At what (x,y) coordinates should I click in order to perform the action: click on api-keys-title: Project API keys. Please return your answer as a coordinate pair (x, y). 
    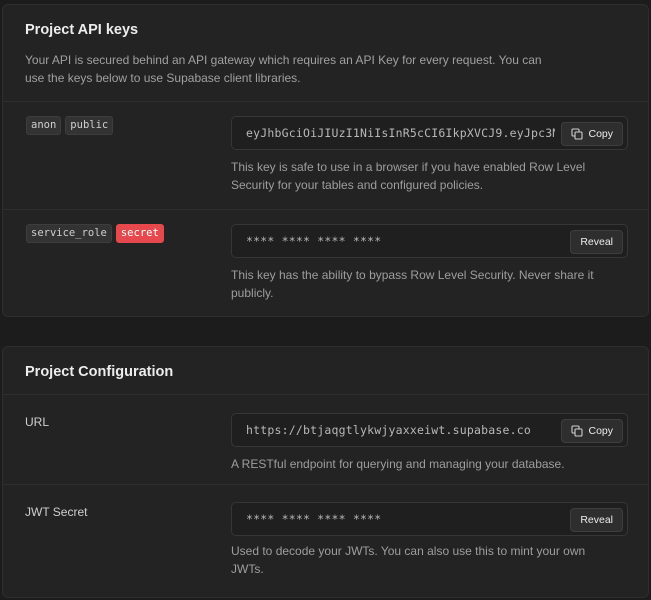
    Looking at the image, I should click on (82, 30).